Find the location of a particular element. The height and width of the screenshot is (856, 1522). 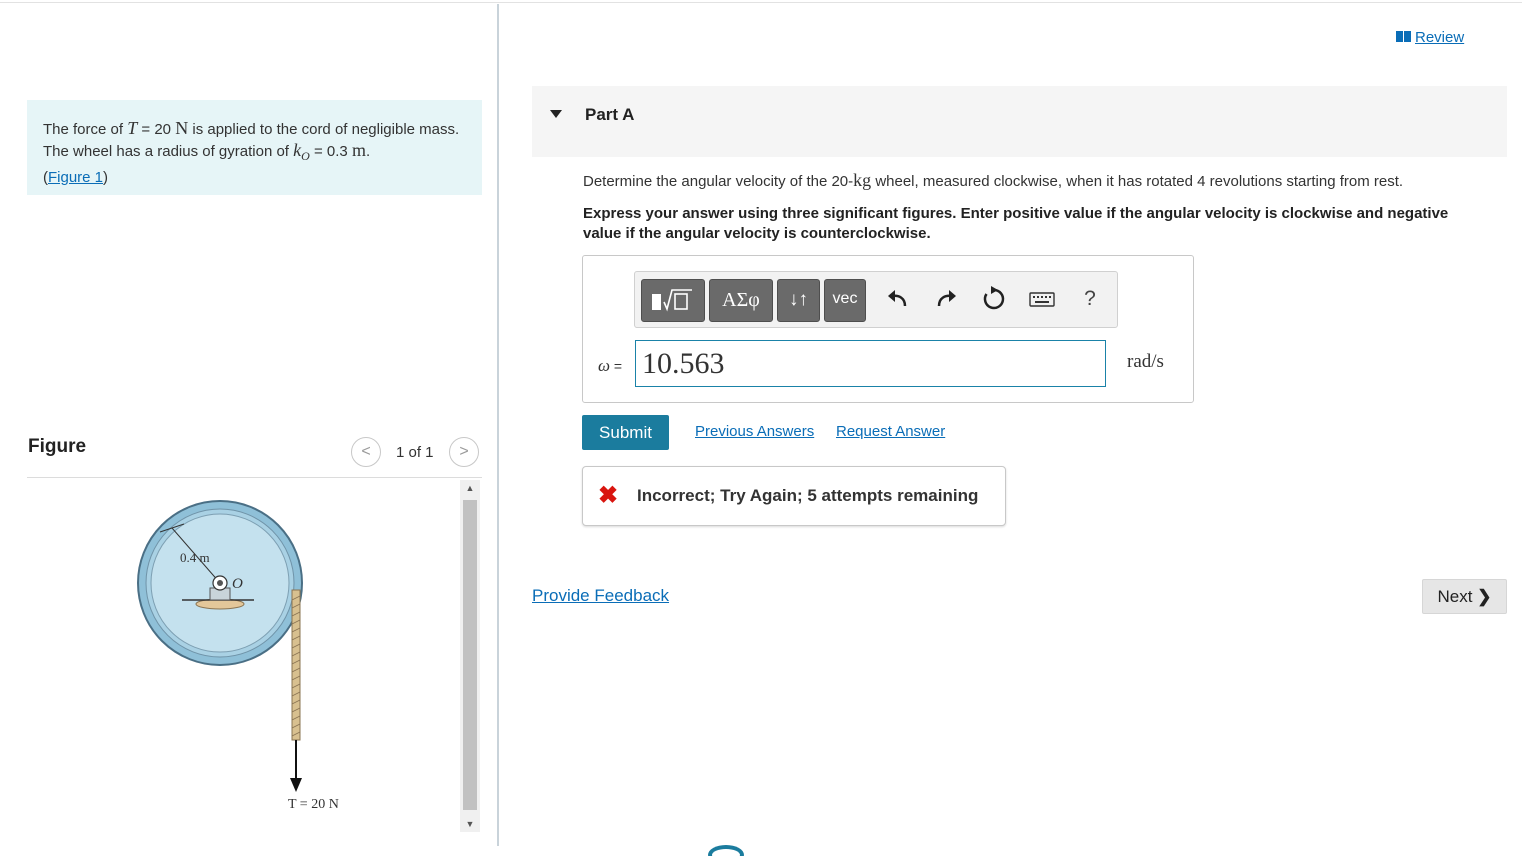

incorrect-x-icon: ✖ is located at coordinates (608, 495).